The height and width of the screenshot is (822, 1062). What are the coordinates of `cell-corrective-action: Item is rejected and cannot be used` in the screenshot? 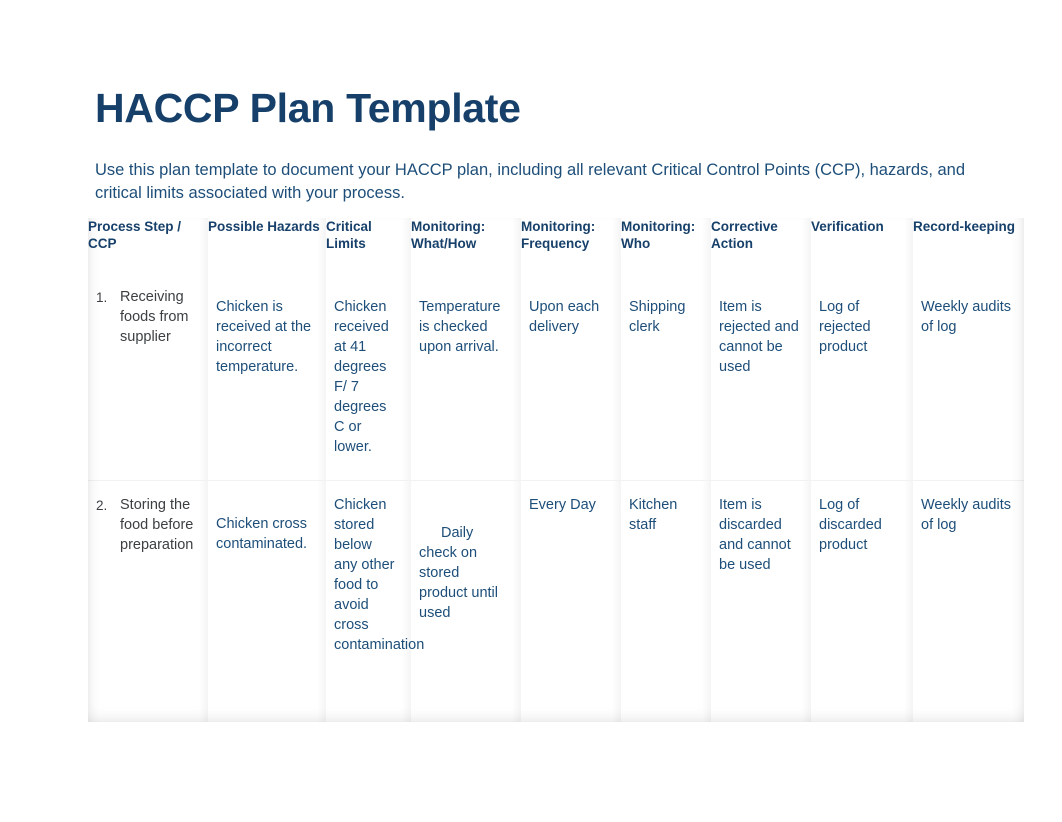 It's located at (761, 377).